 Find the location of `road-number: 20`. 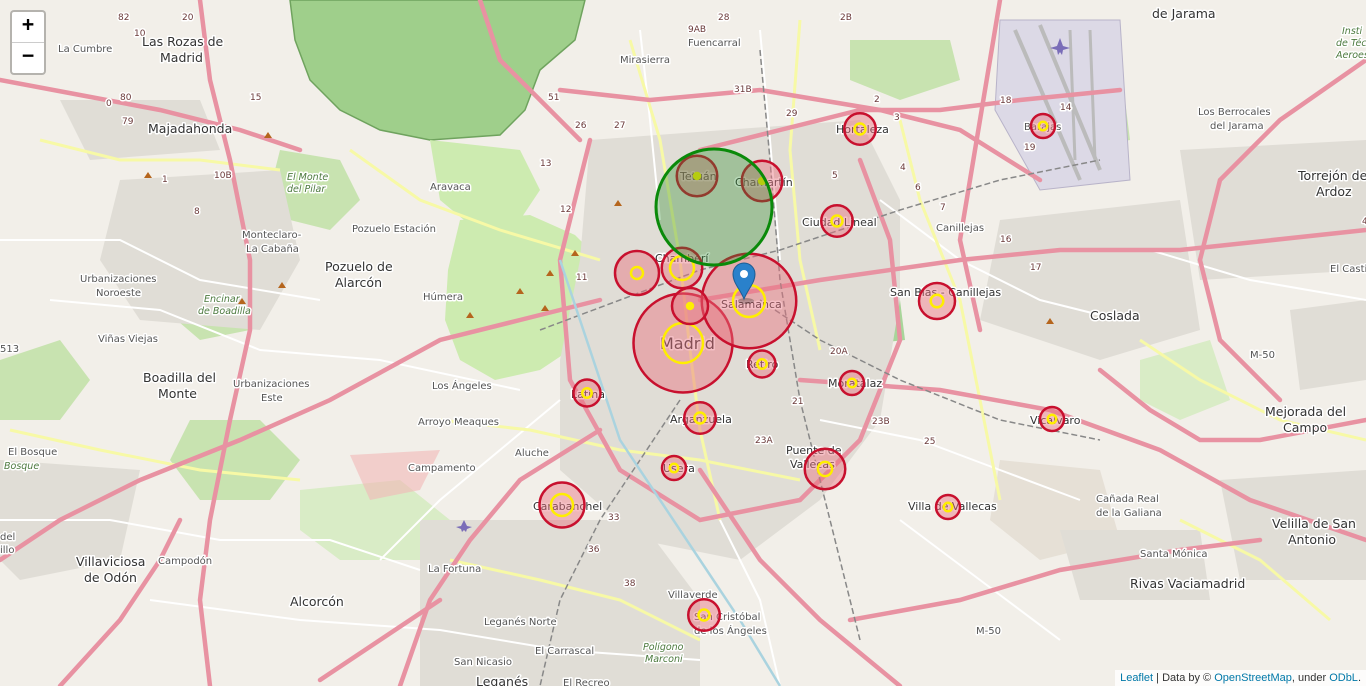

road-number: 20 is located at coordinates (188, 18).